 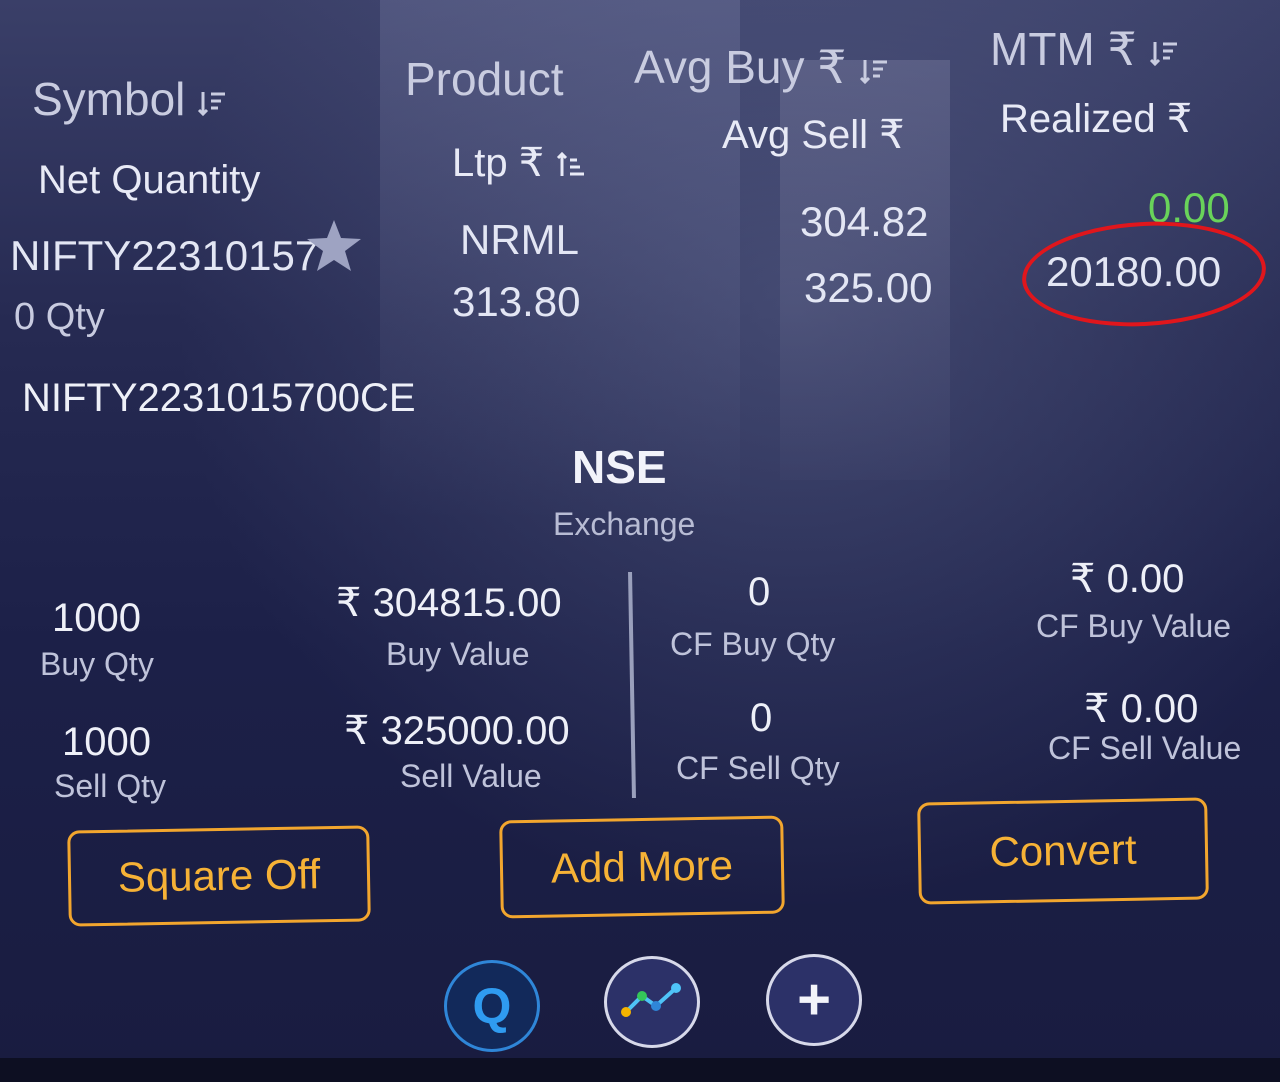 What do you see at coordinates (640, 1070) in the screenshot?
I see `screen-edge` at bounding box center [640, 1070].